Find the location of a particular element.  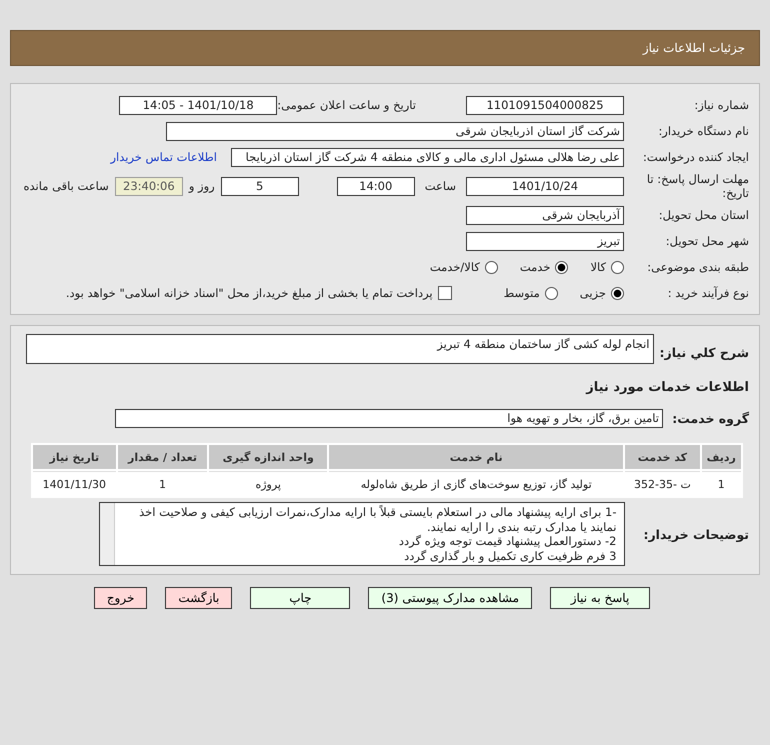

checkbox-label: پرداخت تمام یا بخشی از مبلغ خرید،از محل "اسناد خزانه اسلامی" خواهد بود. is located at coordinates (249, 293).